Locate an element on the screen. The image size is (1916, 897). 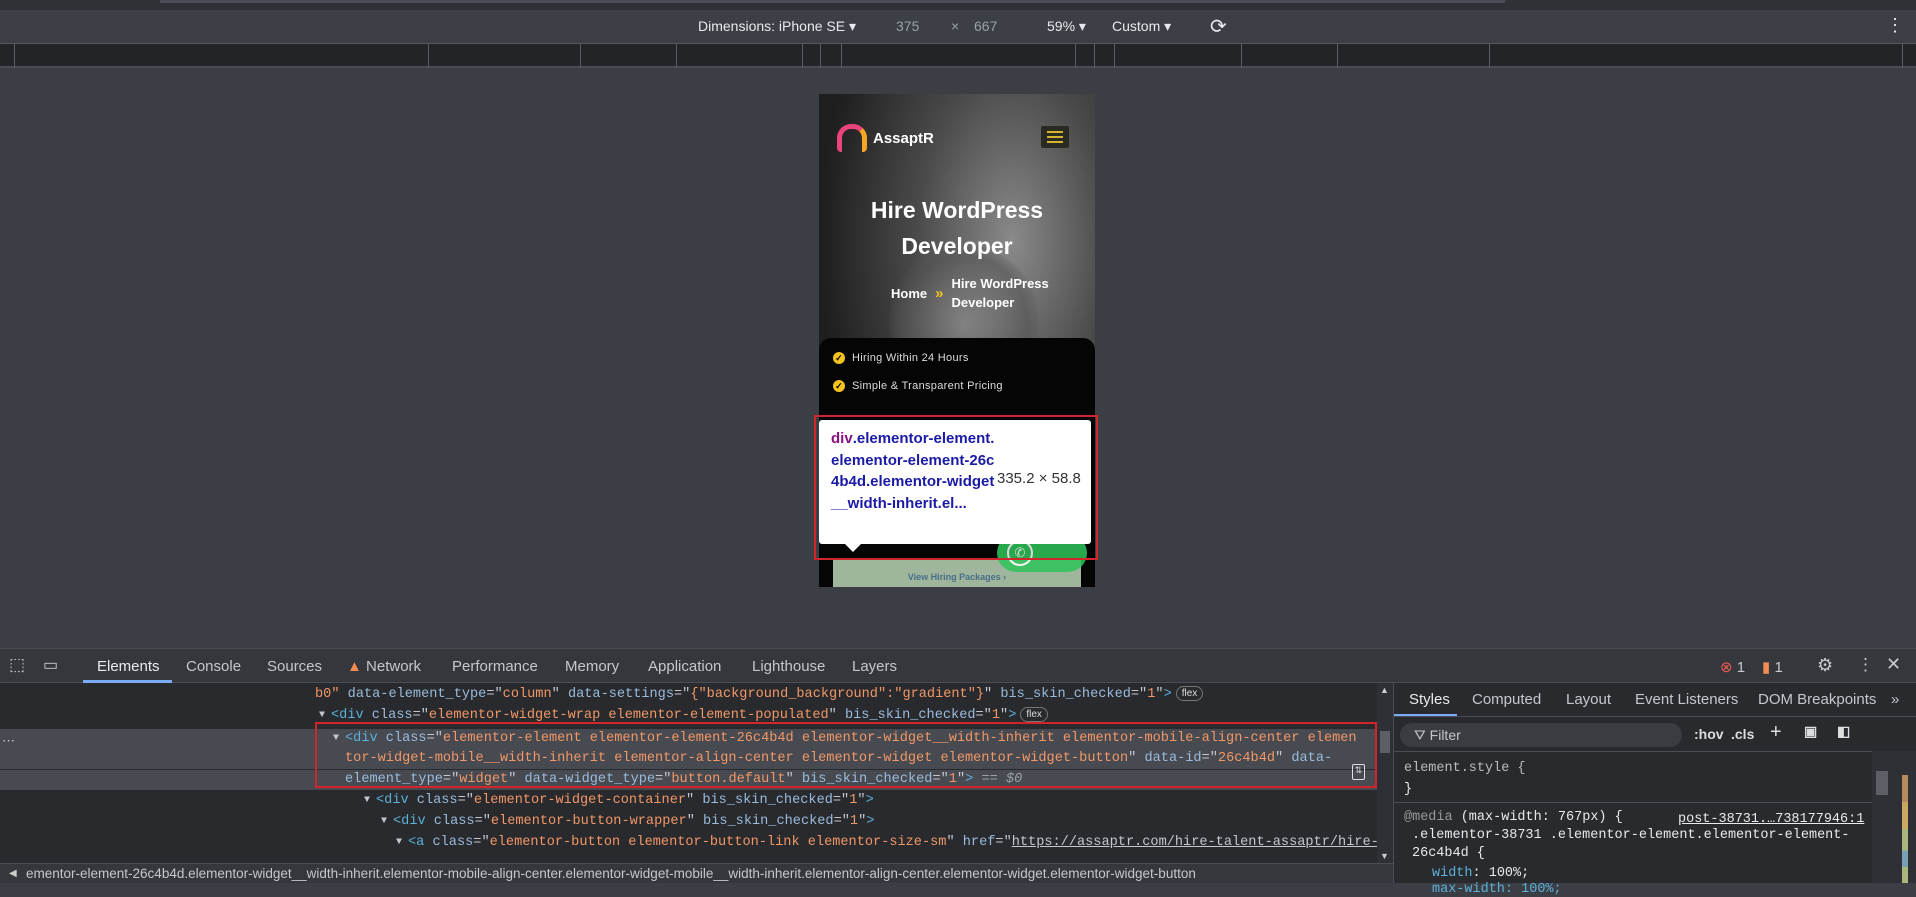
device-toggle-icon: ▭ is located at coordinates (50, 665).